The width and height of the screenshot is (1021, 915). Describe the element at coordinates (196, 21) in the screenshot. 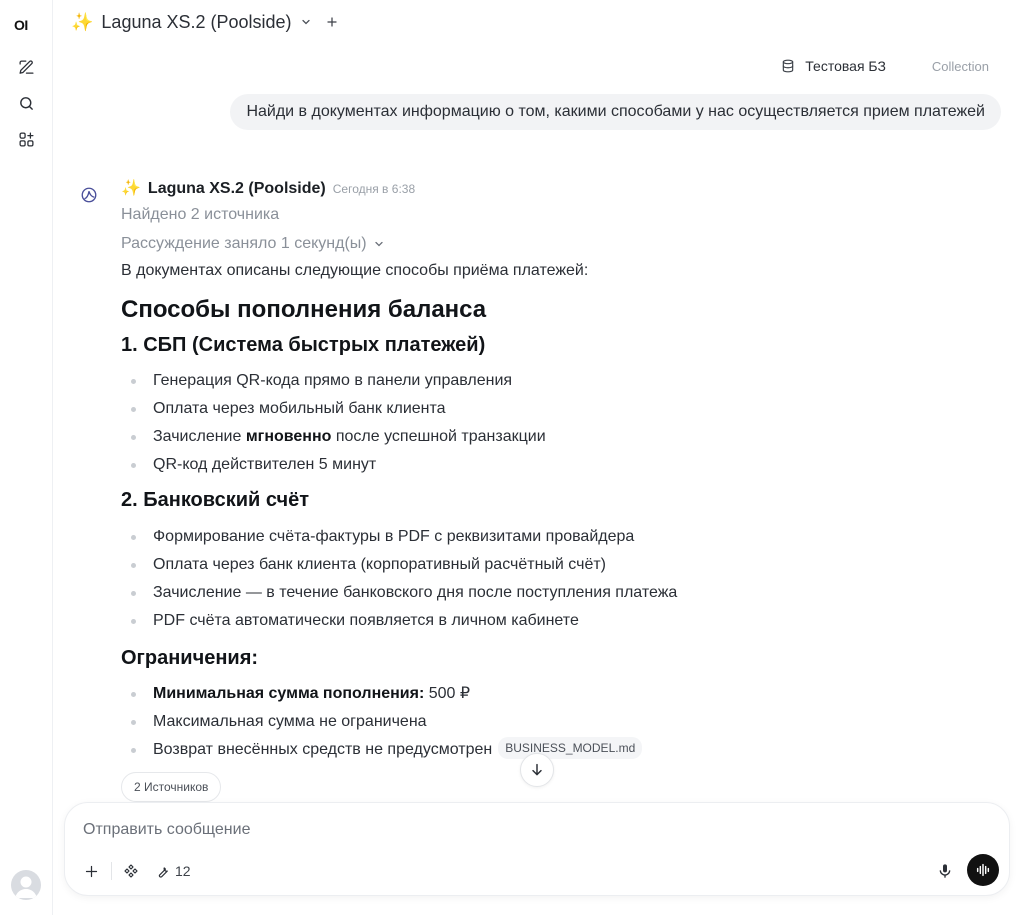

I see `model-name: Laguna XS.2 (Poolside)` at that location.